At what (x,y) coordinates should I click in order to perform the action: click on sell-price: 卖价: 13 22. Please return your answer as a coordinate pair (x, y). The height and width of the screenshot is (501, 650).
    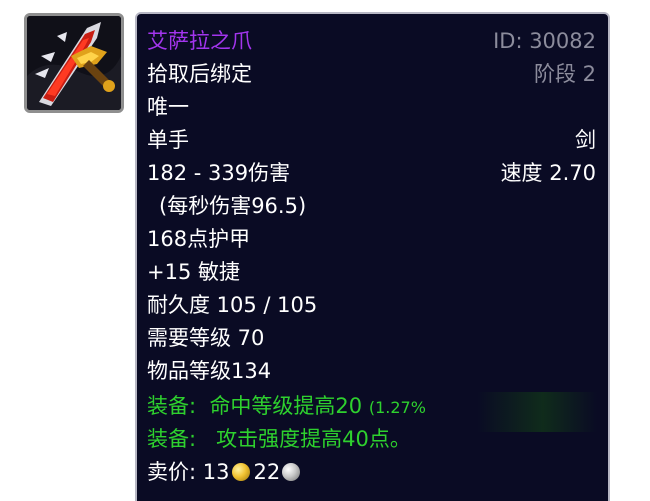
    Looking at the image, I should click on (225, 472).